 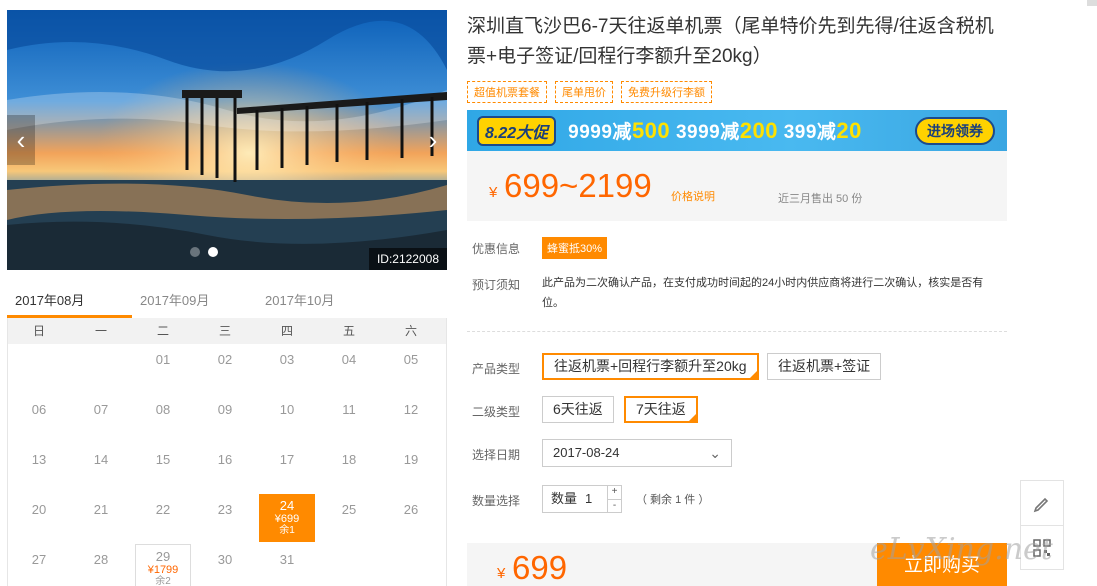 I want to click on calendar-day: 02, so click(x=225, y=369).